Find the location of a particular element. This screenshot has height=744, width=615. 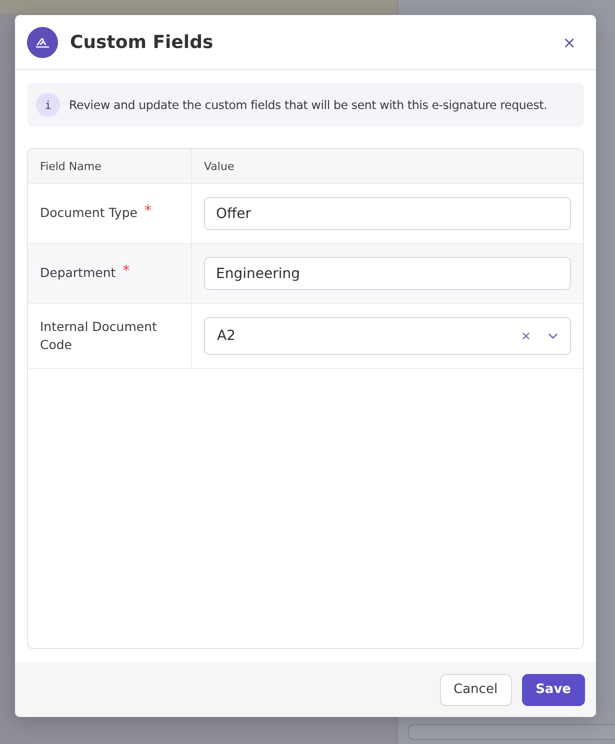

field-label: Department is located at coordinates (78, 273).